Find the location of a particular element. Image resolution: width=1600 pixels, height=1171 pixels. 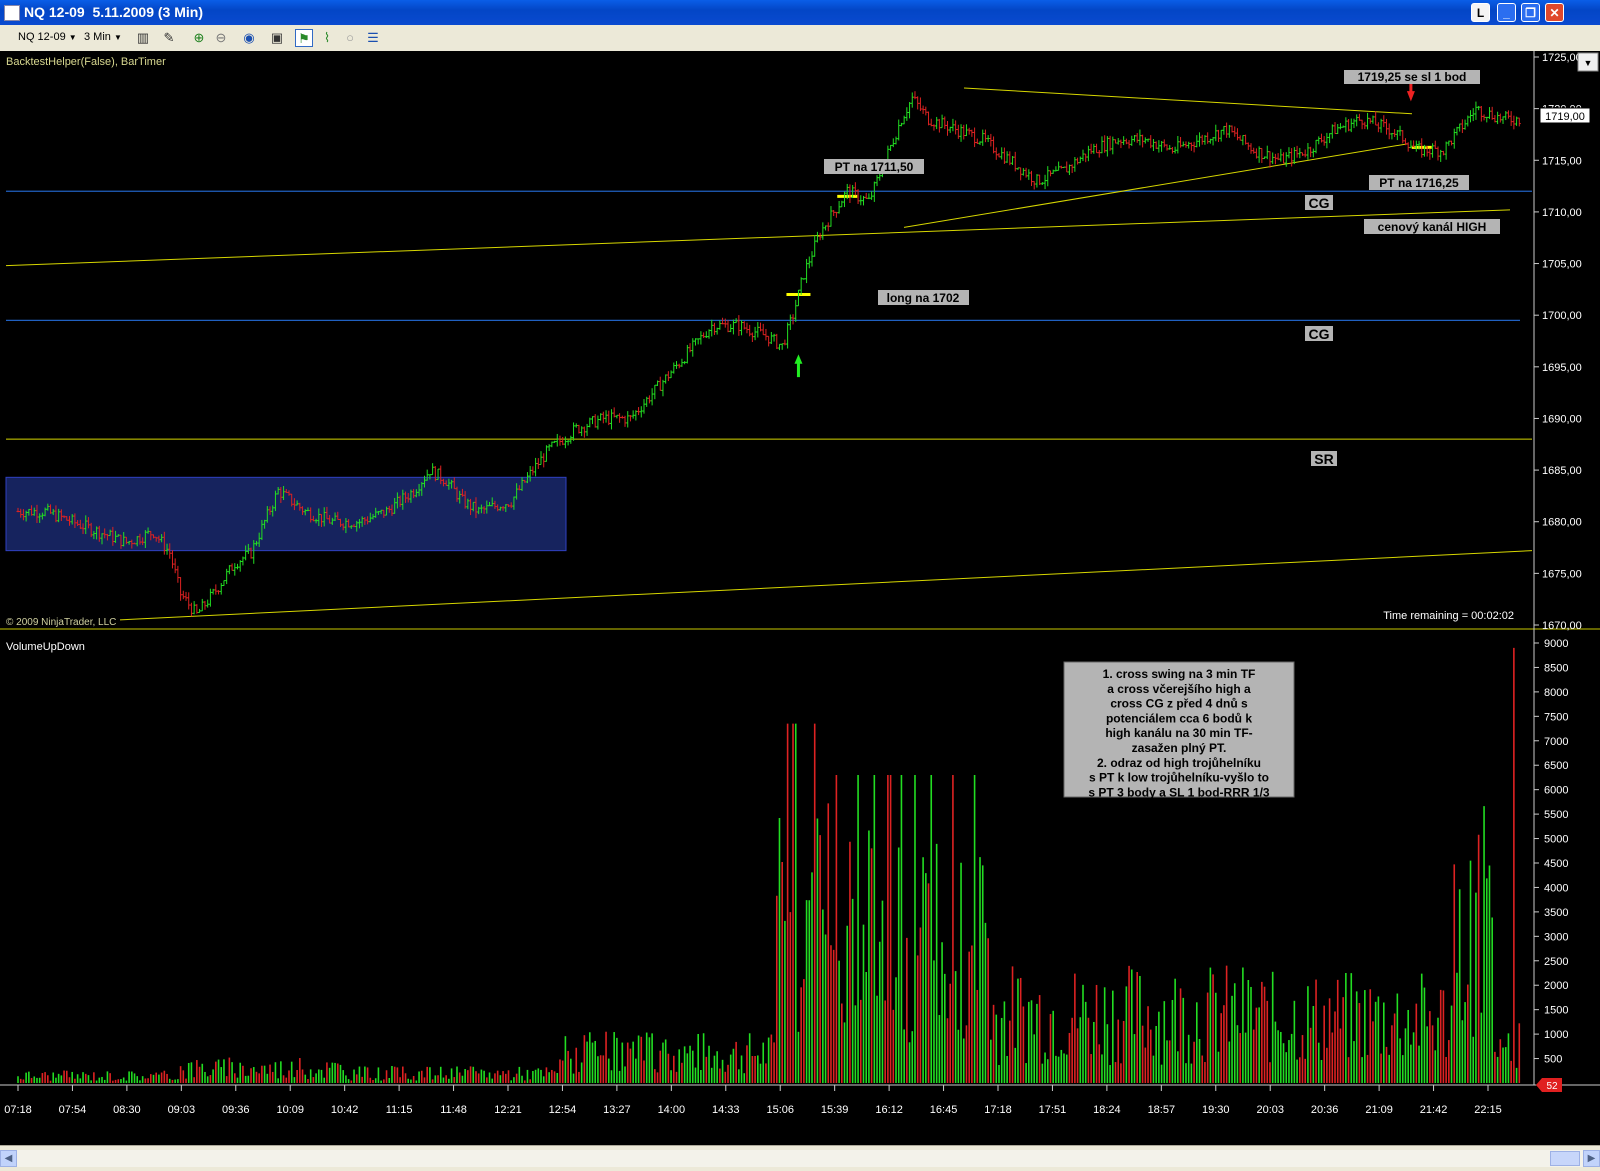

zoom-in-icon: ⊕ is located at coordinates (199, 38).